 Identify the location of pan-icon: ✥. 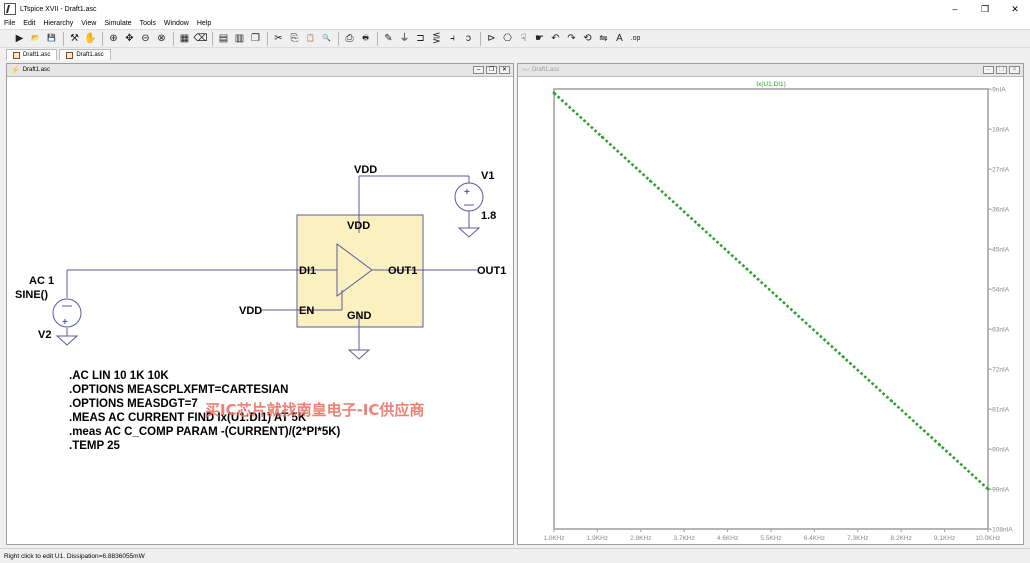
(129, 38).